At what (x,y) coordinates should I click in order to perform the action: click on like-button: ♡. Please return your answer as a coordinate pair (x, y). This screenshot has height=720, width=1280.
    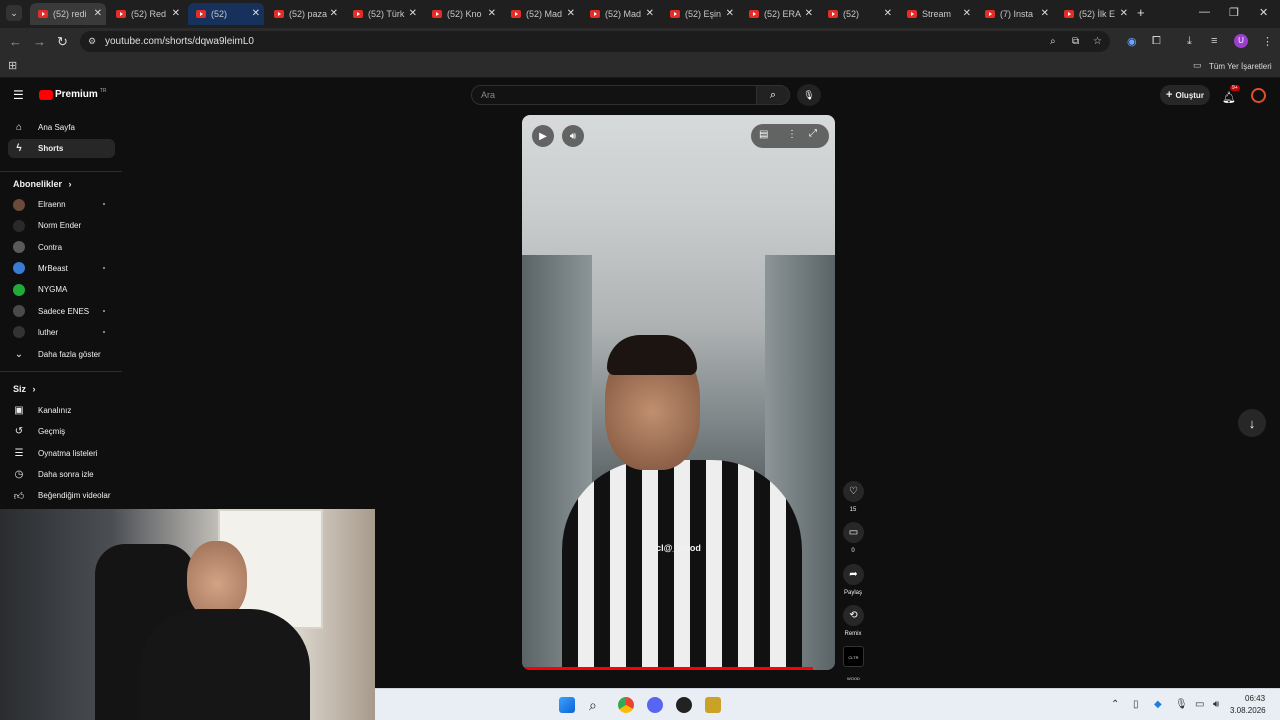
    Looking at the image, I should click on (853, 491).